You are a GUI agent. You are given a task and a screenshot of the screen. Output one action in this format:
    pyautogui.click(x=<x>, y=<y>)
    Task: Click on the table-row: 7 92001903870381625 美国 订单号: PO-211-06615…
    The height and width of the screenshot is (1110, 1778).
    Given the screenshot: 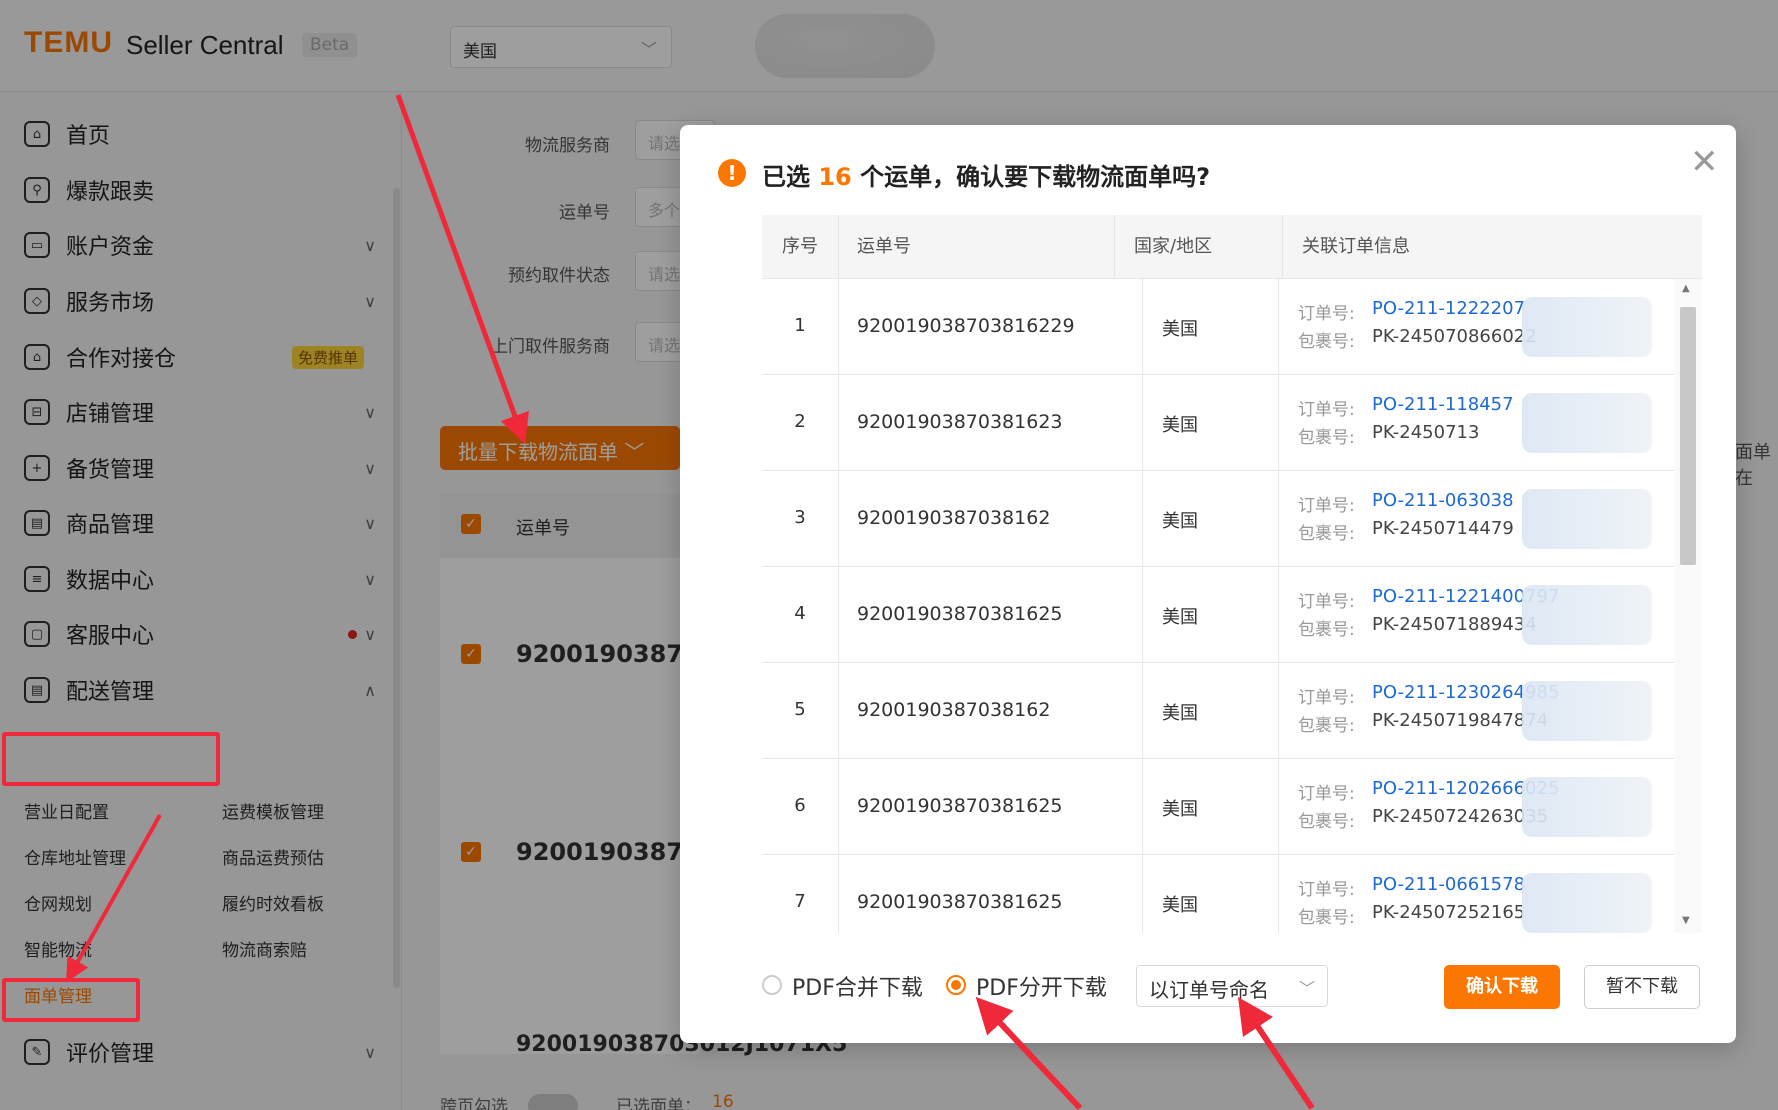 What is the action you would take?
    pyautogui.click(x=1218, y=894)
    